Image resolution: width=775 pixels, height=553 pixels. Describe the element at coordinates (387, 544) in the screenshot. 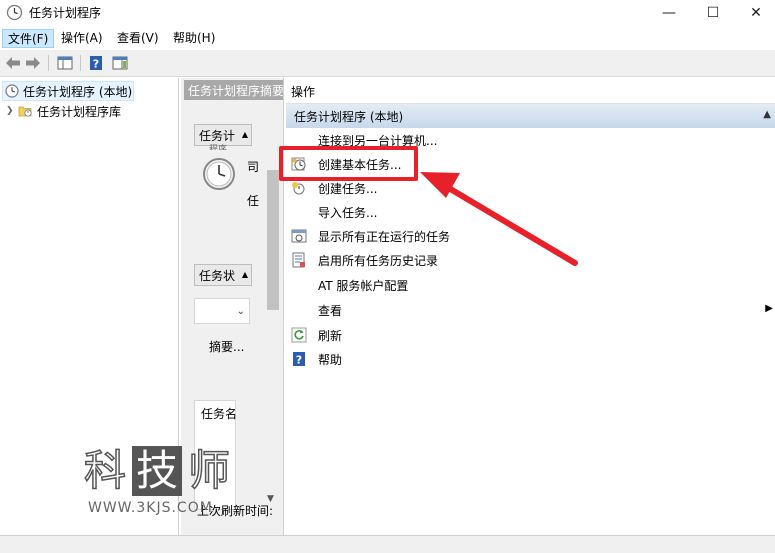

I see `status-bar` at that location.